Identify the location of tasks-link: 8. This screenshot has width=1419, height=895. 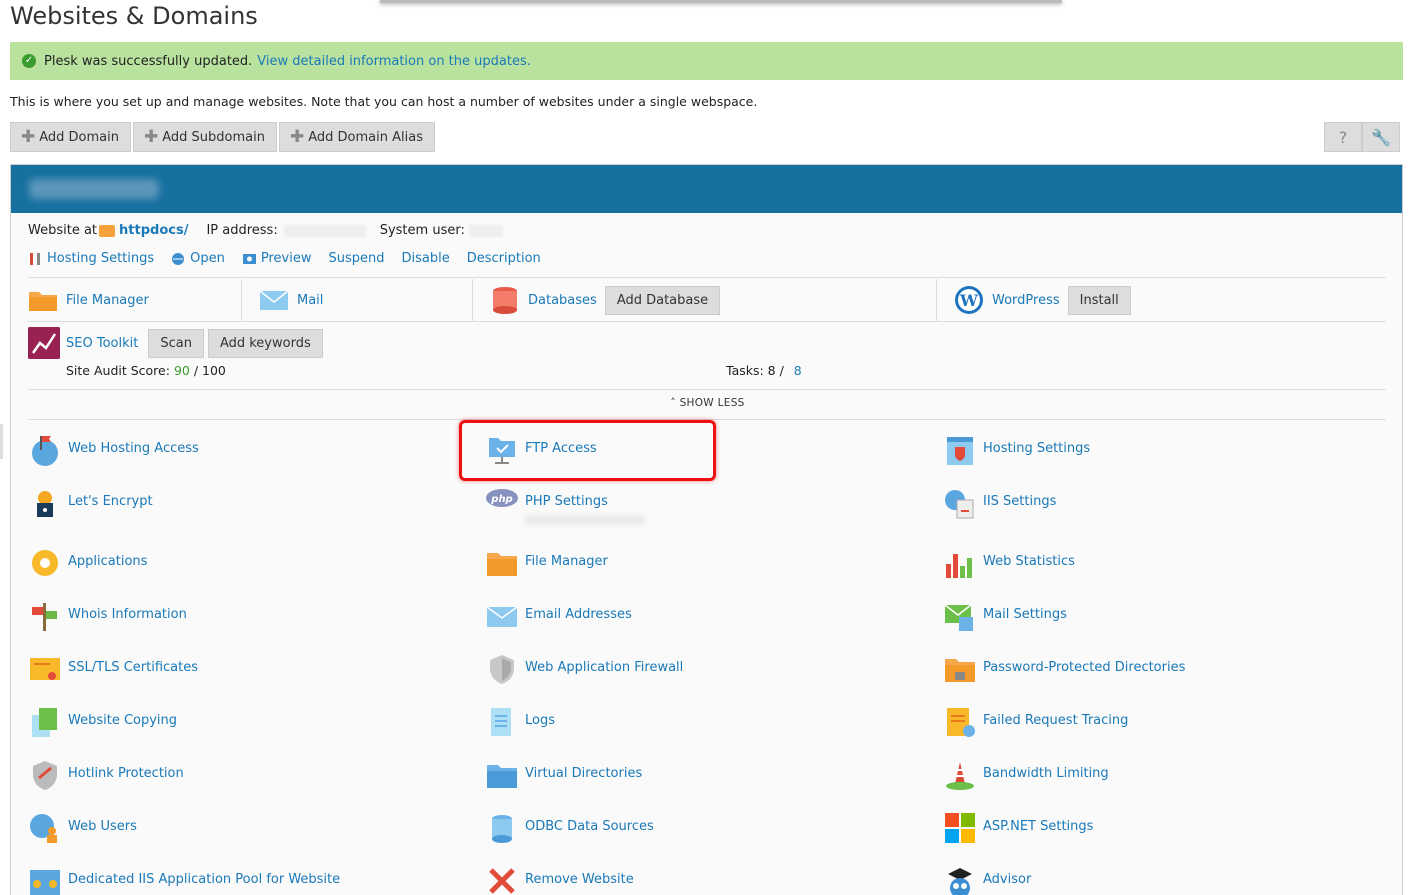
(798, 370).